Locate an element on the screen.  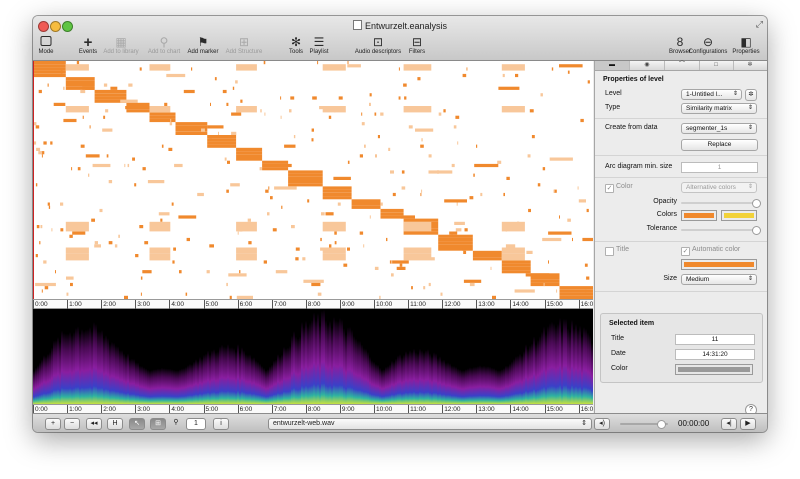
opacity-slider is located at coordinates (721, 203).